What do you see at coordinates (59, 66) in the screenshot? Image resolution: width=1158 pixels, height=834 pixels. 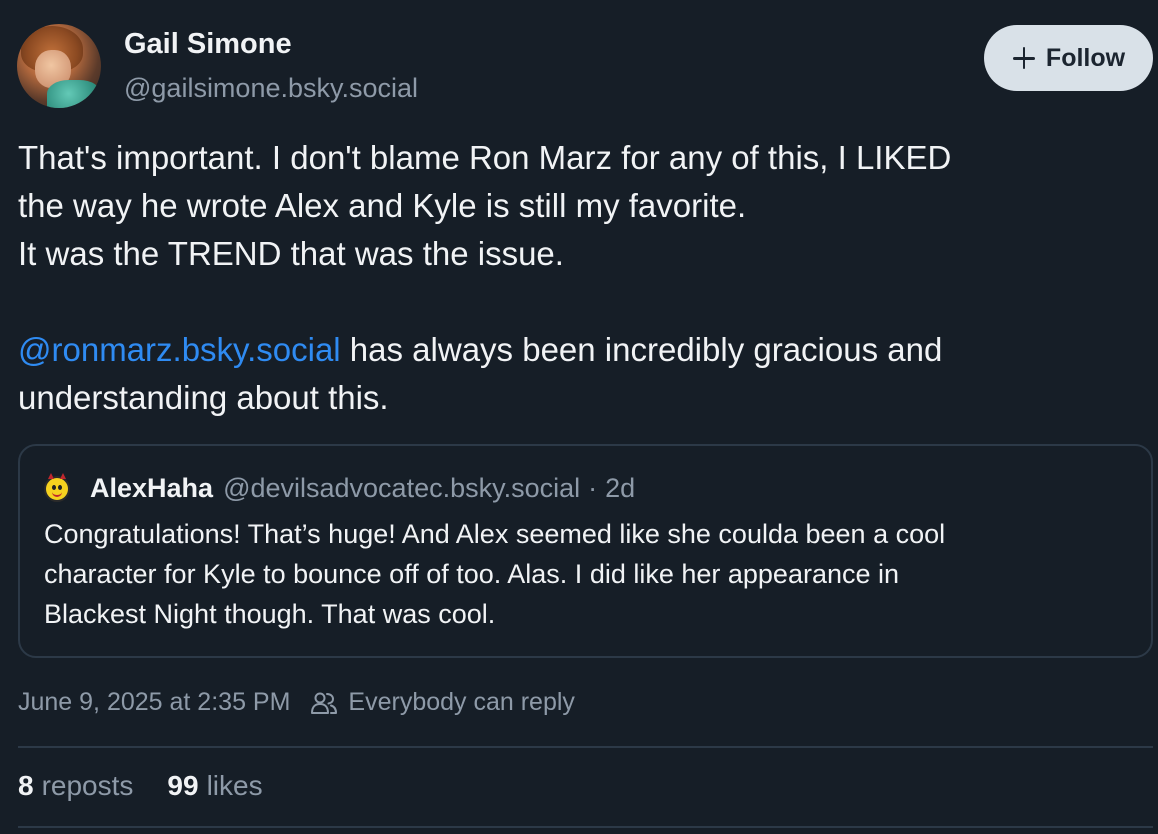 I see `author-avatar` at bounding box center [59, 66].